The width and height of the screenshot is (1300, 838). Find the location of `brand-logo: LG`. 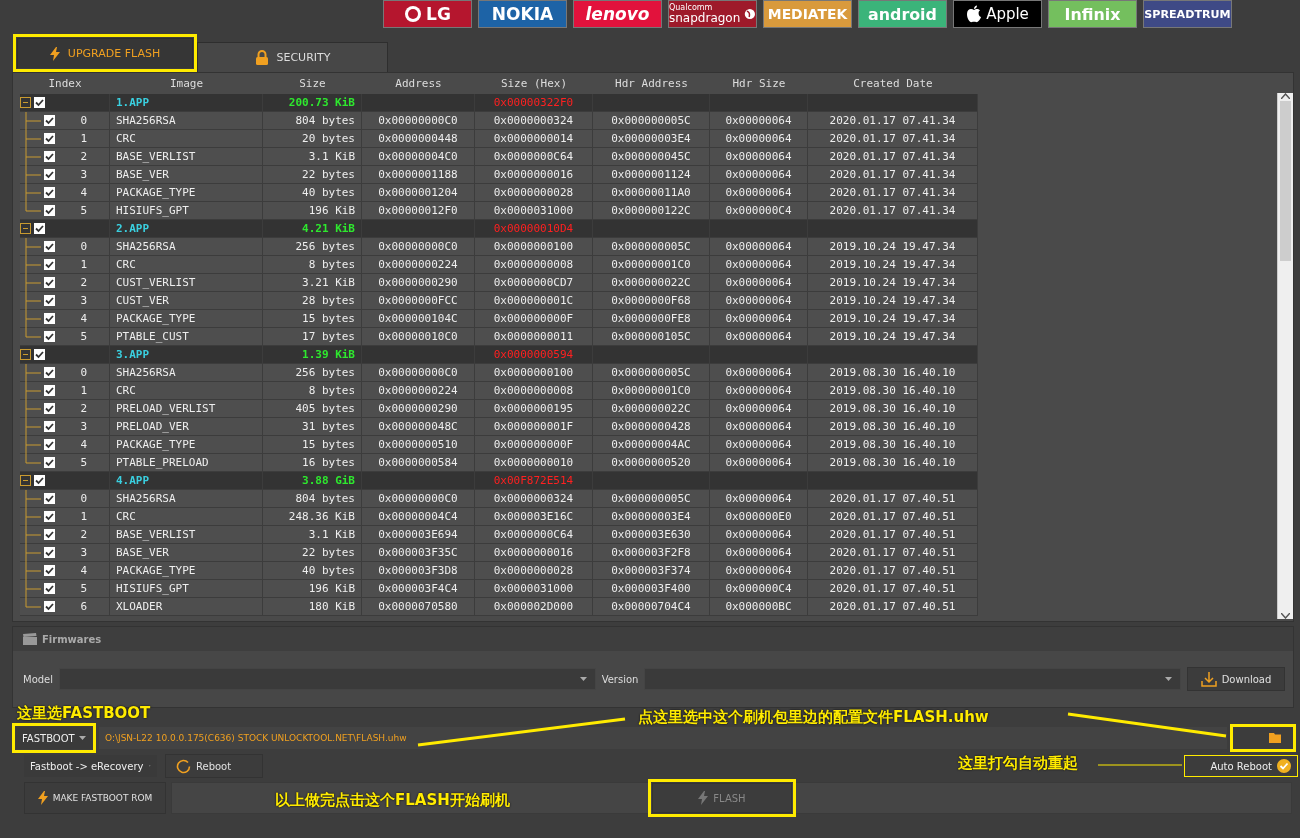

brand-logo: LG is located at coordinates (427, 14).